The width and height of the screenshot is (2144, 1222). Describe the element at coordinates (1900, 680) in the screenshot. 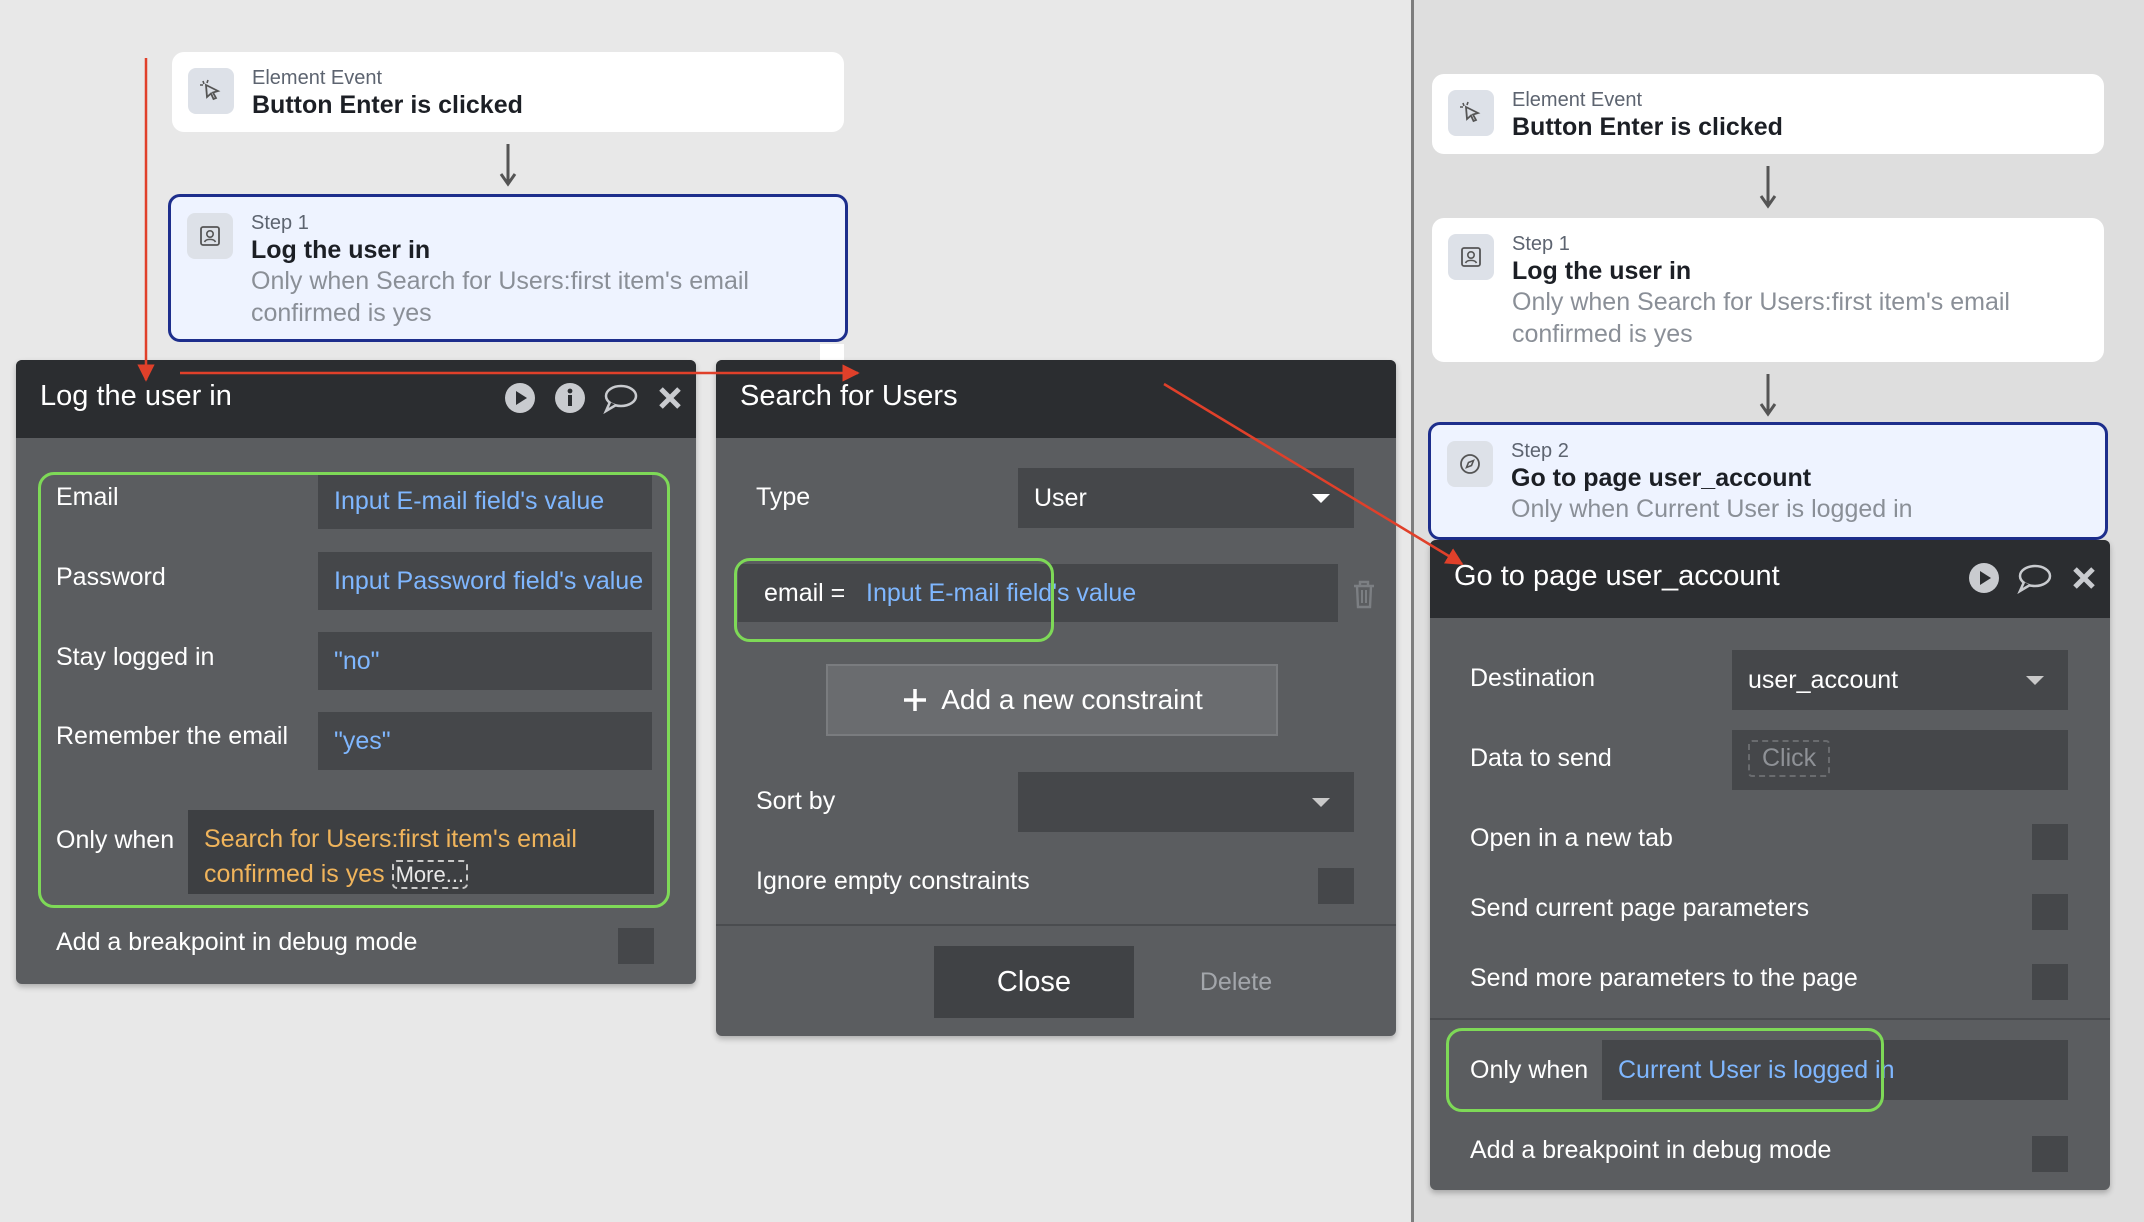

I see `destination-dropdown: user_account` at that location.